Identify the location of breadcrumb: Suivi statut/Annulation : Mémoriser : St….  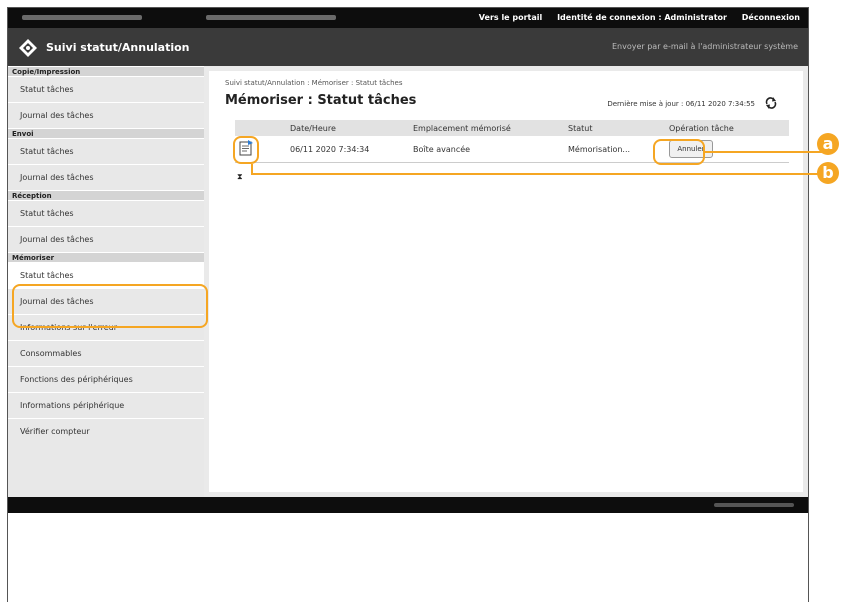
(314, 83).